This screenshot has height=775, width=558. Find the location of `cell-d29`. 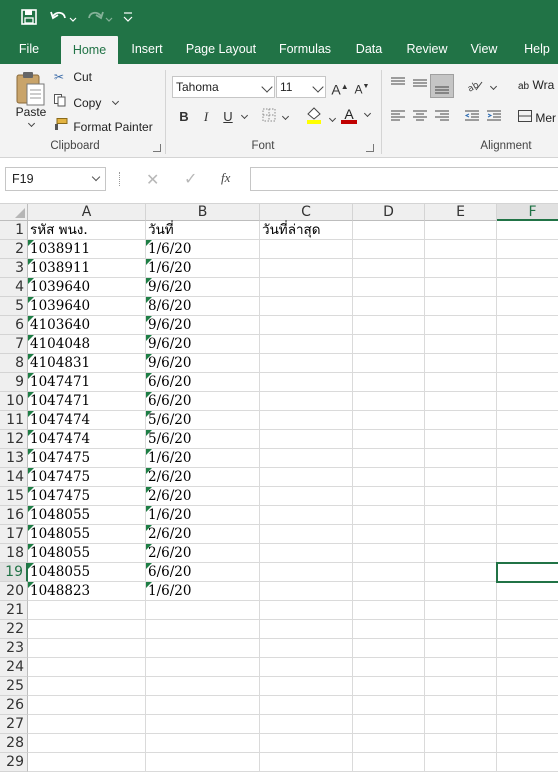

cell-d29 is located at coordinates (389, 762).